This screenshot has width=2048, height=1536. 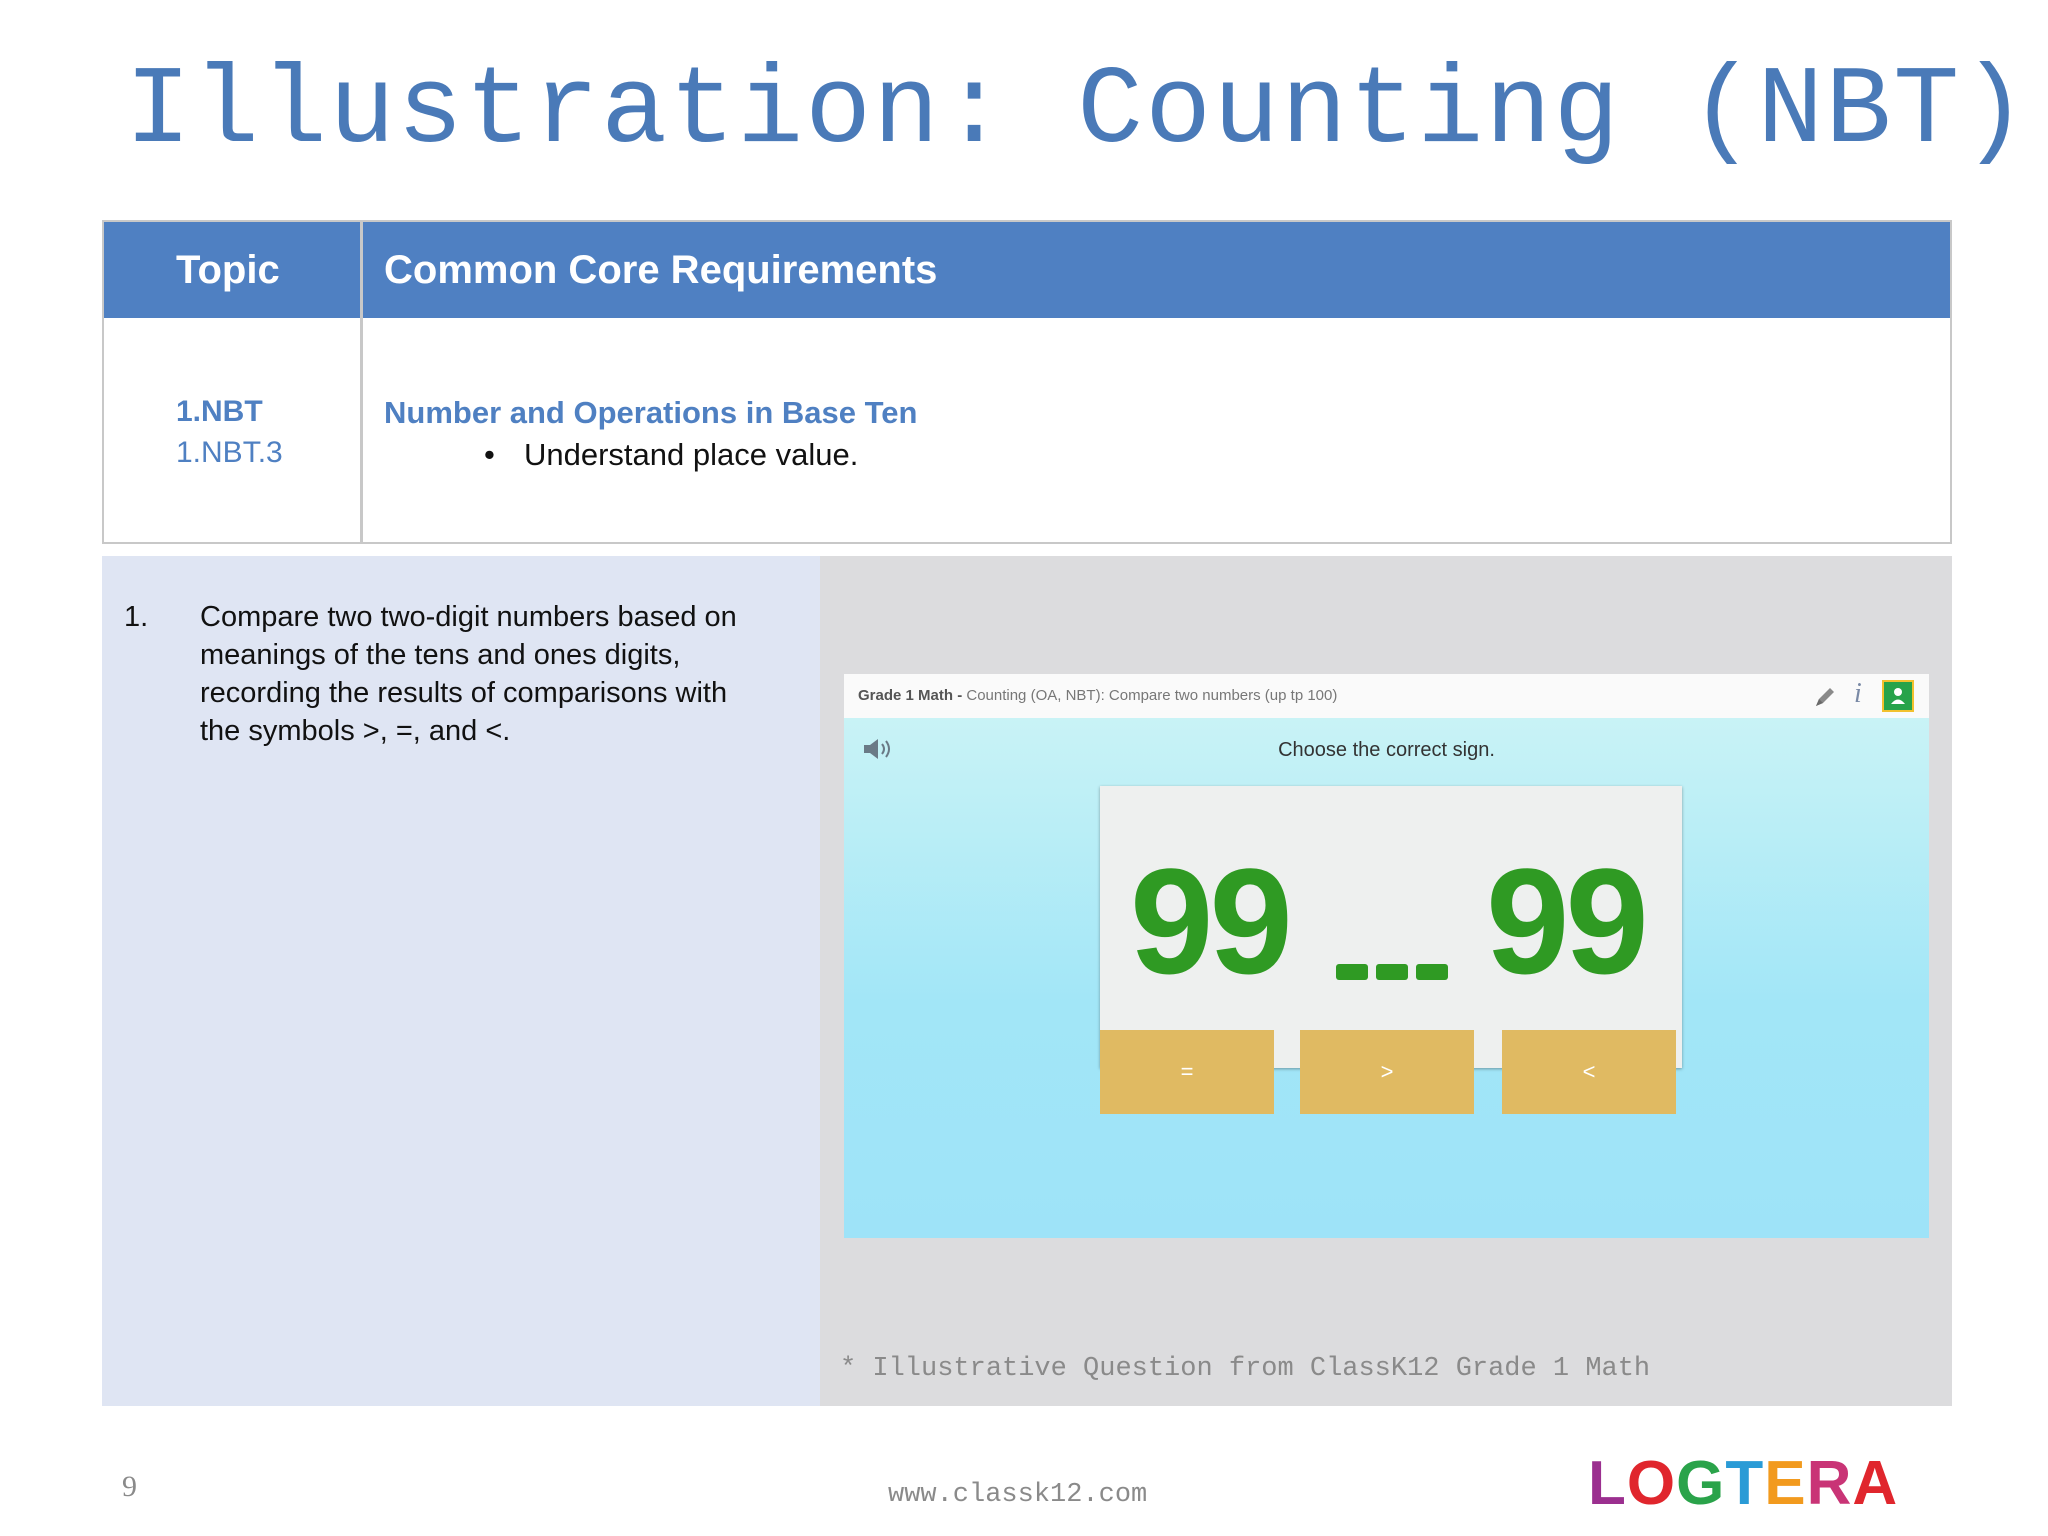 I want to click on pencil-icon, so click(x=1825, y=697).